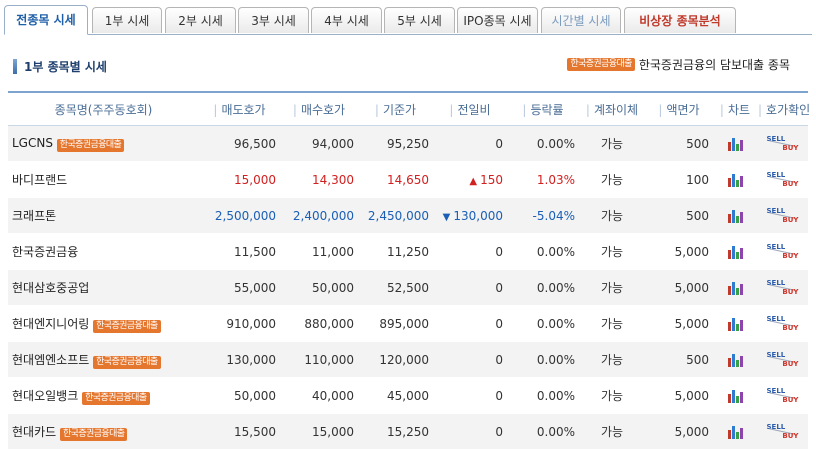 The height and width of the screenshot is (450, 816). Describe the element at coordinates (103, 143) in the screenshot. I see `stock-name-cell: LGCNS 한국증권금융대출` at that location.